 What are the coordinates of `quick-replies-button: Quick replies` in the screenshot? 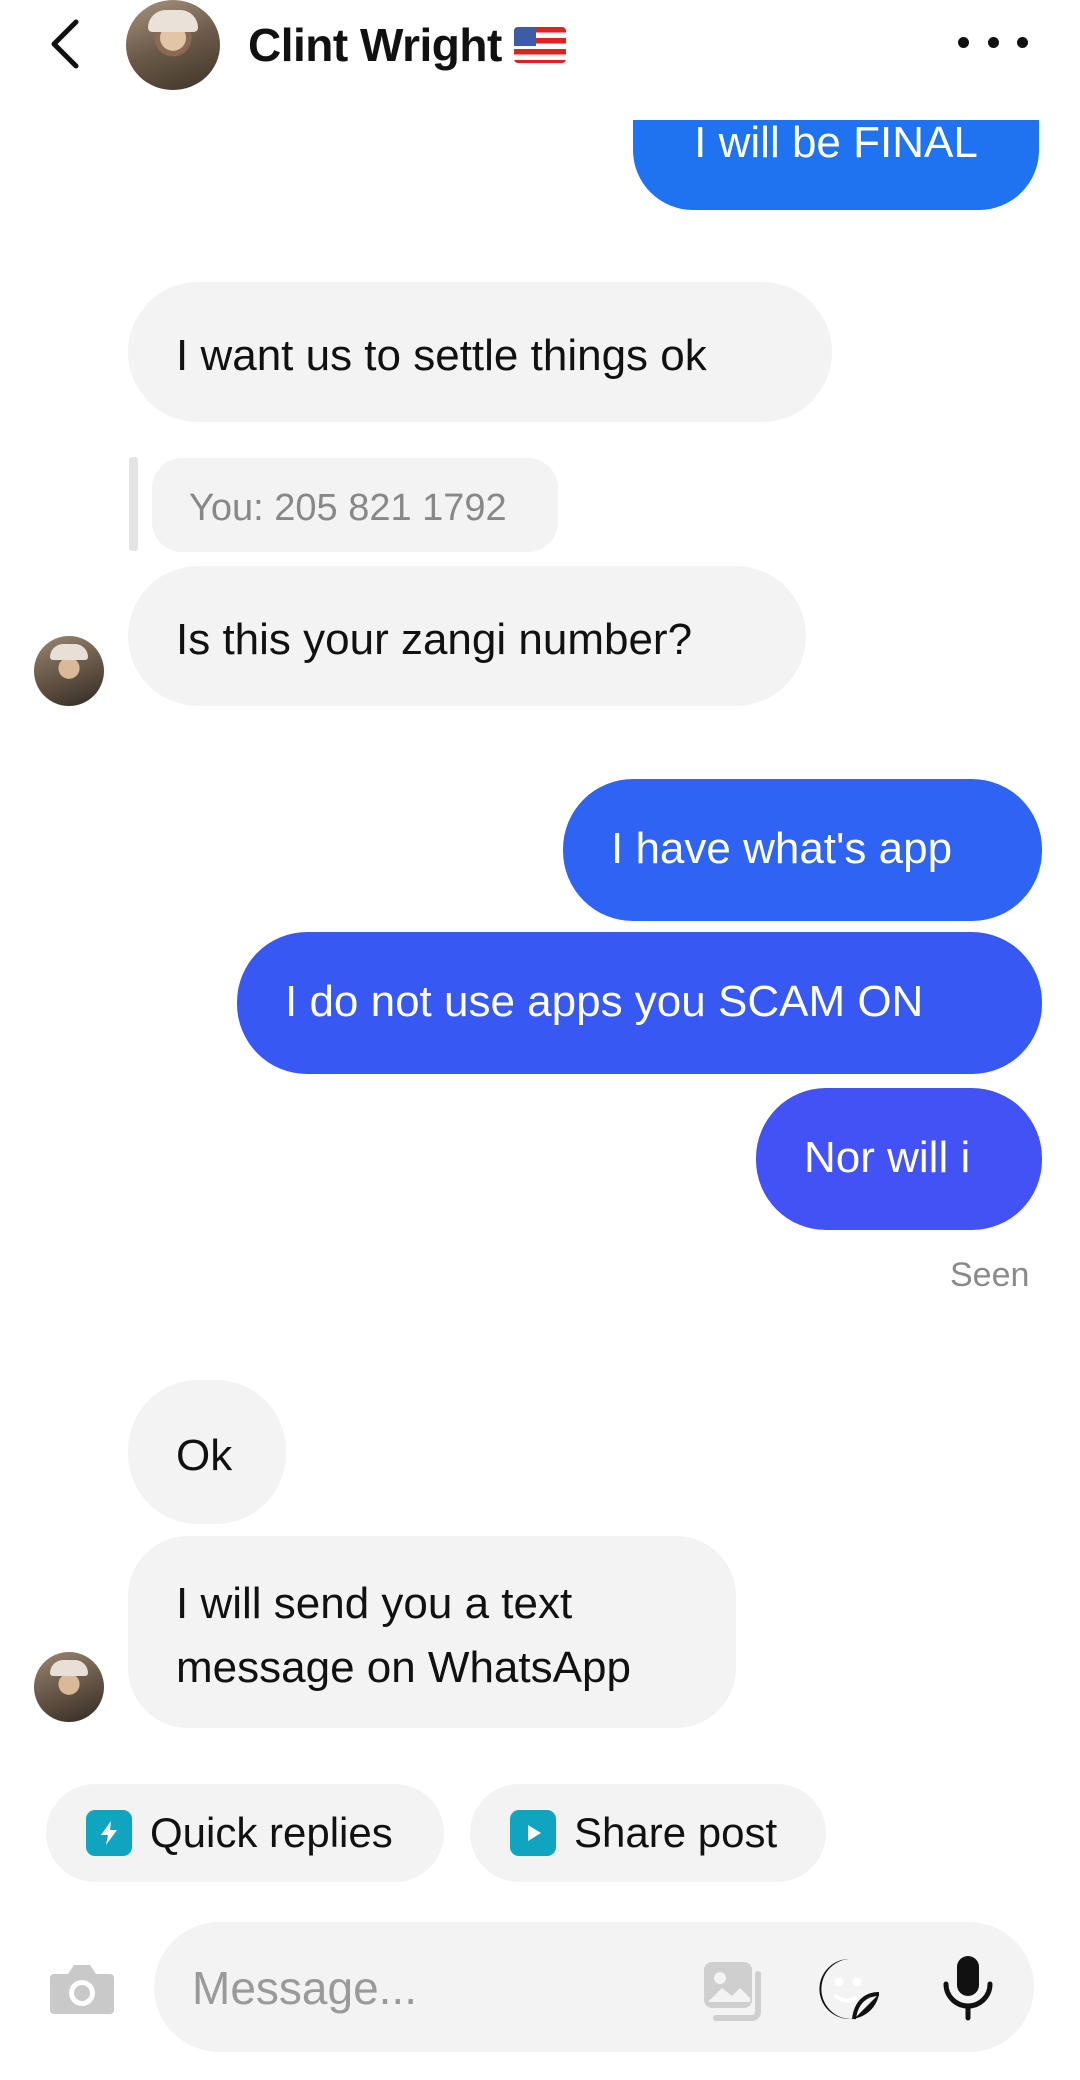 It's located at (245, 1833).